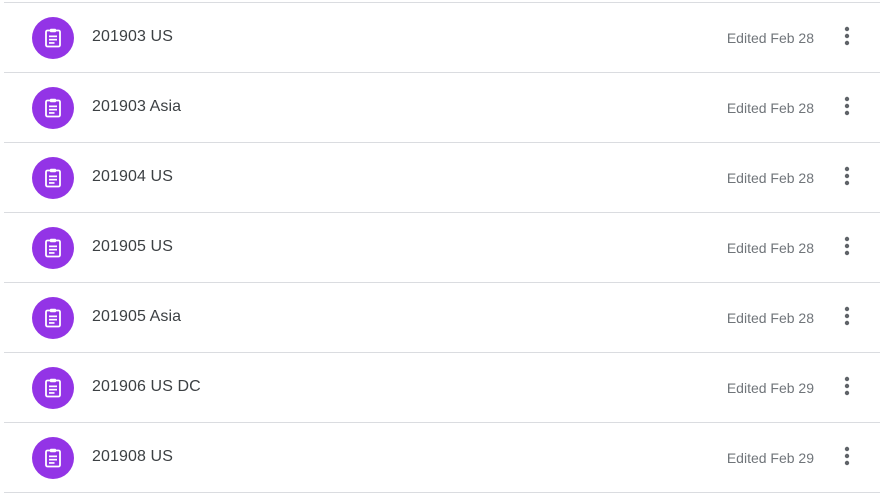  Describe the element at coordinates (137, 316) in the screenshot. I see `item-title: 201905 Asia` at that location.